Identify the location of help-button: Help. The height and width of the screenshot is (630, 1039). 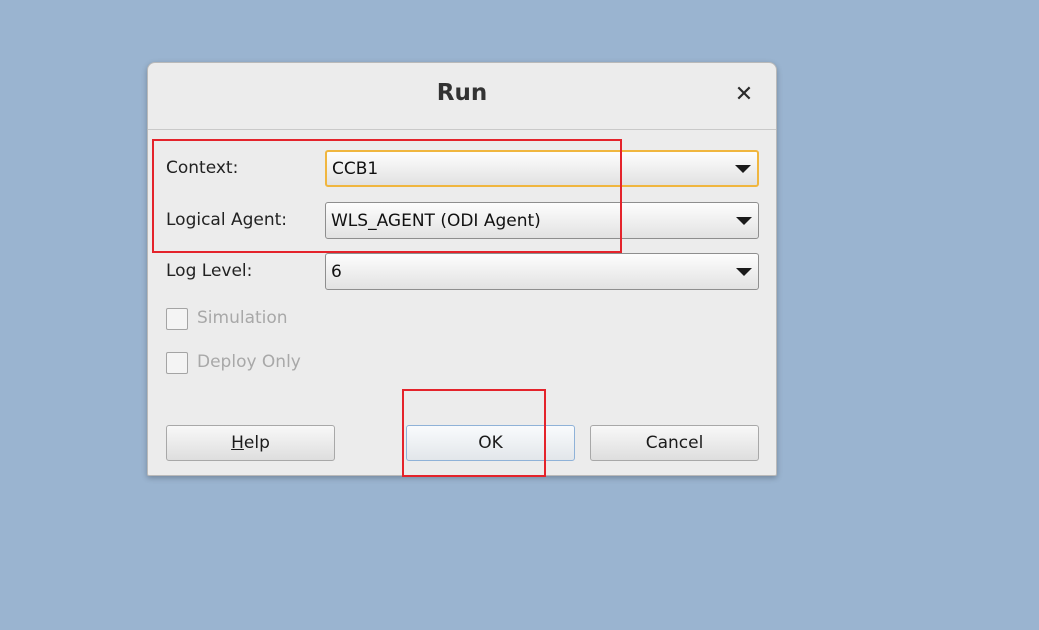
(250, 443).